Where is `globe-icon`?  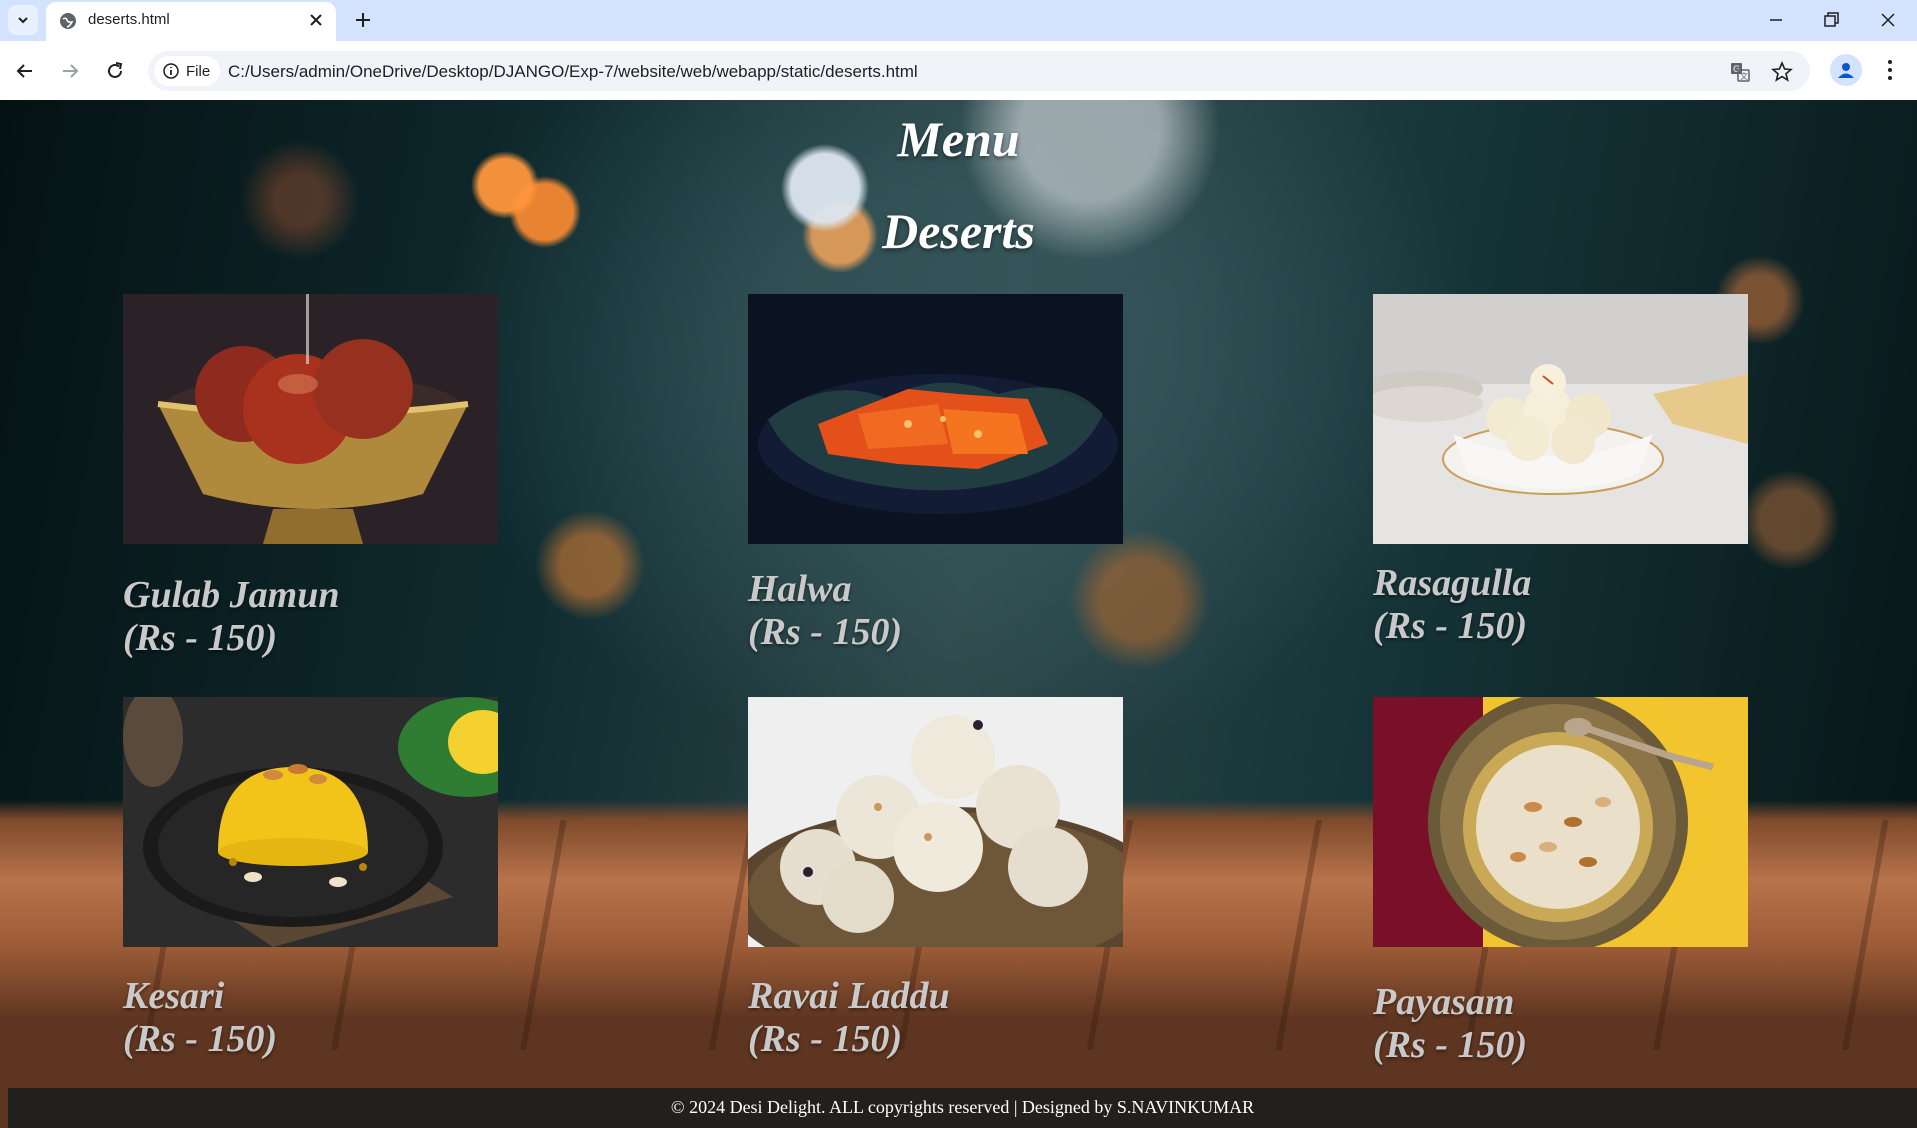
globe-icon is located at coordinates (68, 21).